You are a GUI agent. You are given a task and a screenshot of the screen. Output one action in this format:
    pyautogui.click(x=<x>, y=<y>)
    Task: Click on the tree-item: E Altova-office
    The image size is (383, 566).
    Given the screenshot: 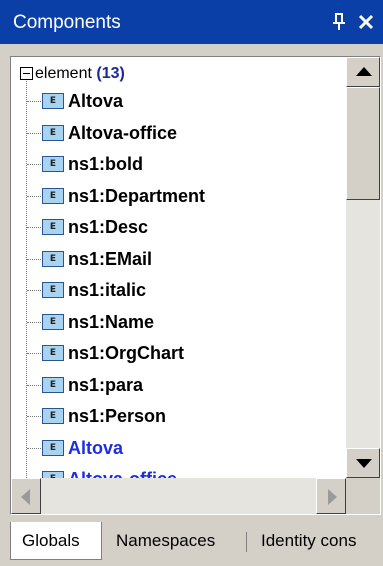 What is the action you would take?
    pyautogui.click(x=186, y=472)
    